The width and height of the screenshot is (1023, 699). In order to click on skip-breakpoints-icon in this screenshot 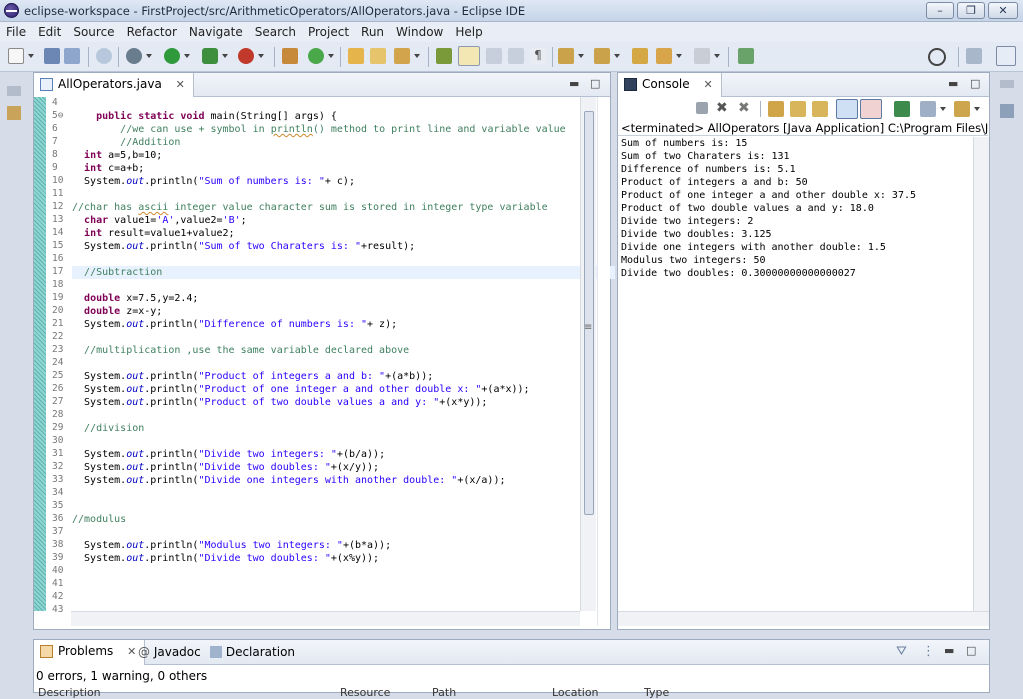, I will do `click(104, 56)`.